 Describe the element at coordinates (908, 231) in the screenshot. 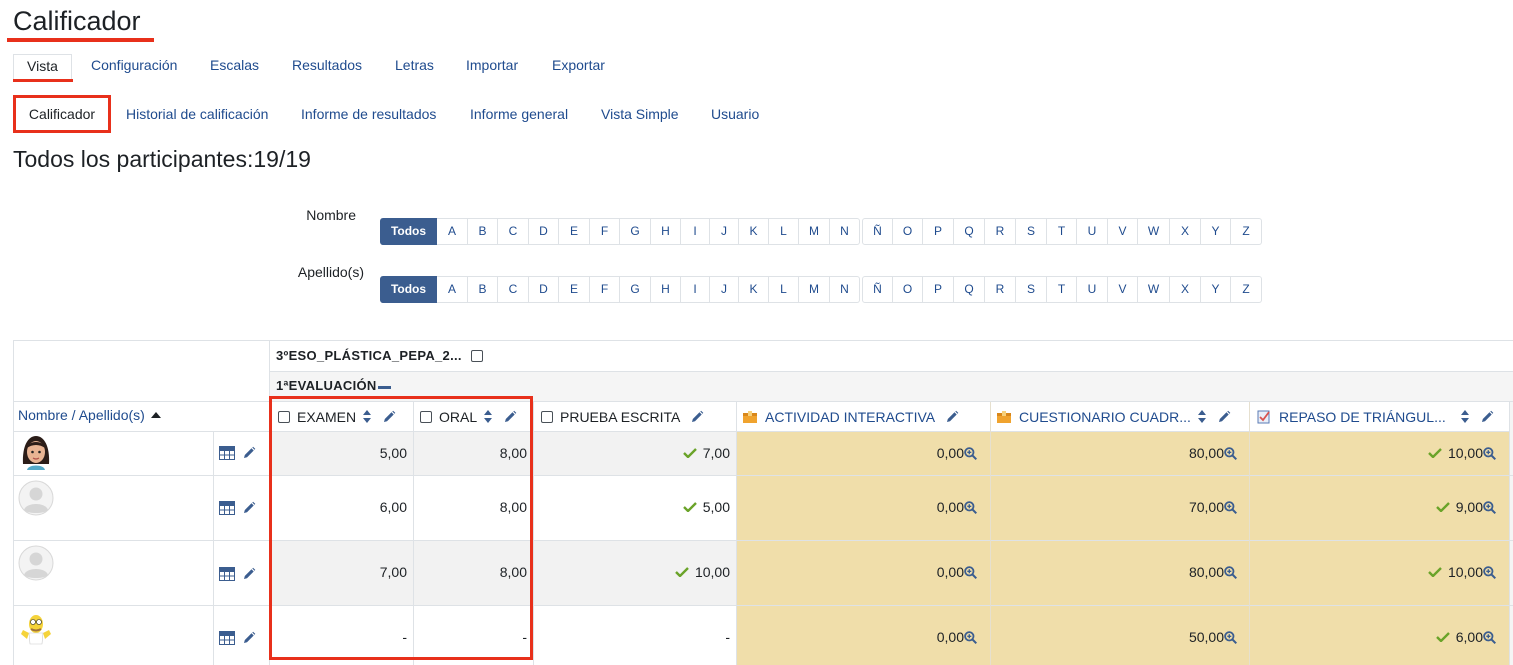

I see `first-name-filter-letter-15: O` at that location.